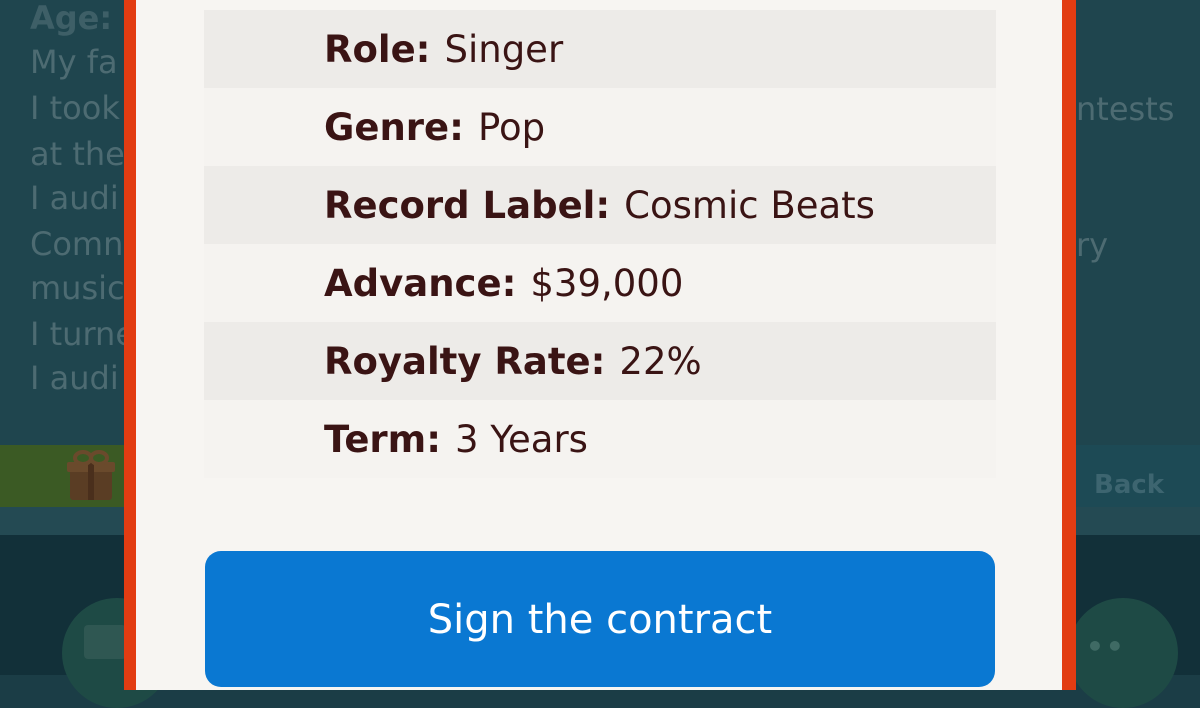 The width and height of the screenshot is (1200, 708). What do you see at coordinates (82, 334) in the screenshot?
I see `bg-line: I turne` at bounding box center [82, 334].